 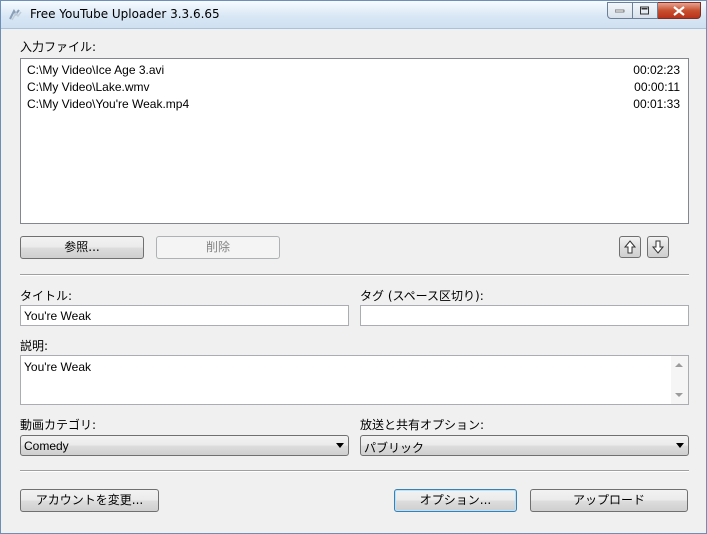 What do you see at coordinates (58, 47) in the screenshot?
I see `input-files-label: 入力ファイル:` at bounding box center [58, 47].